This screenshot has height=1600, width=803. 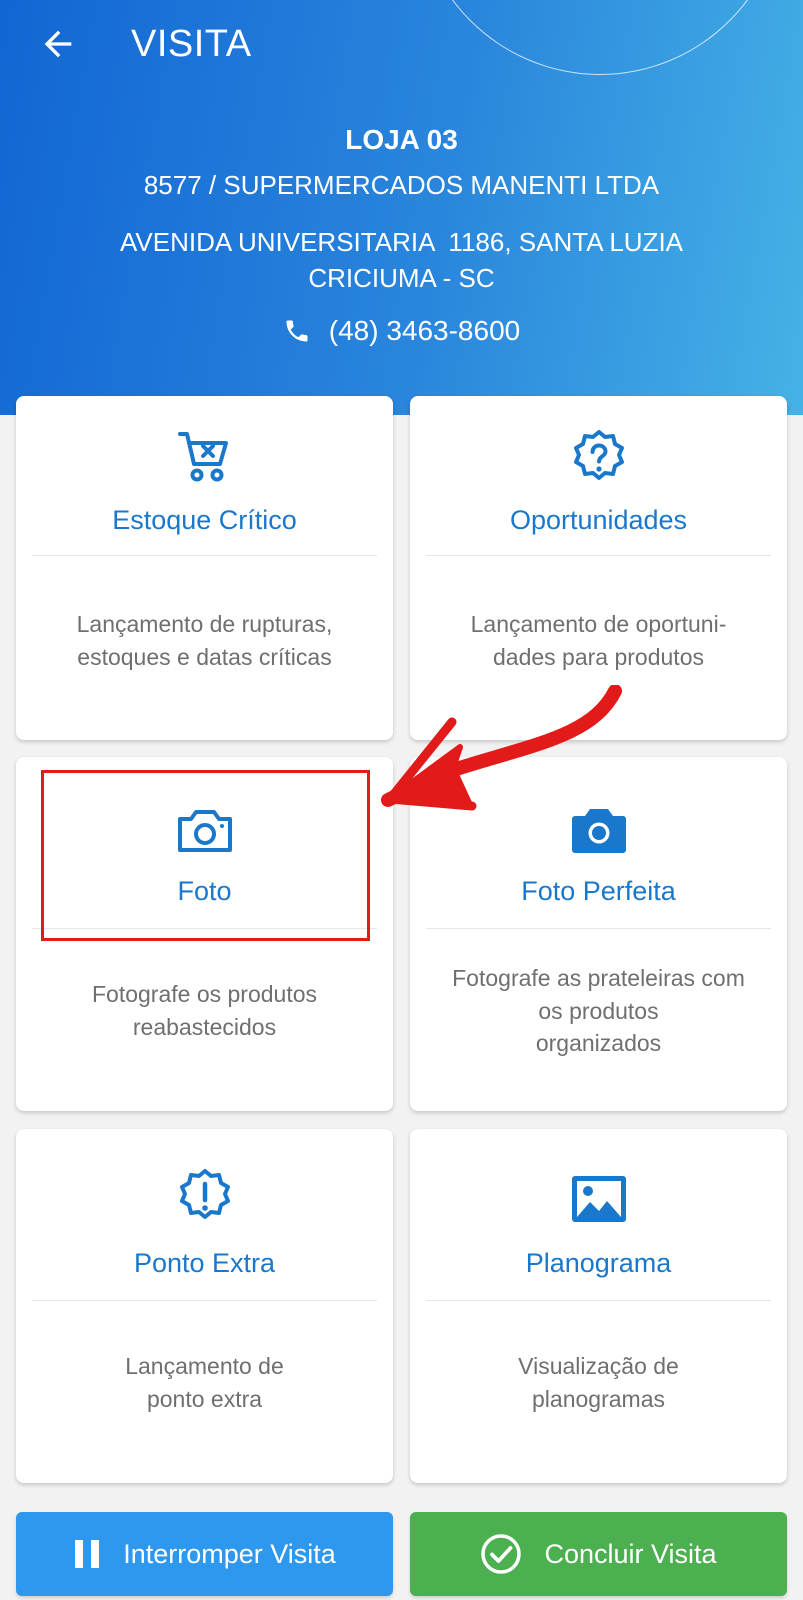 What do you see at coordinates (297, 331) in the screenshot?
I see `phone-icon` at bounding box center [297, 331].